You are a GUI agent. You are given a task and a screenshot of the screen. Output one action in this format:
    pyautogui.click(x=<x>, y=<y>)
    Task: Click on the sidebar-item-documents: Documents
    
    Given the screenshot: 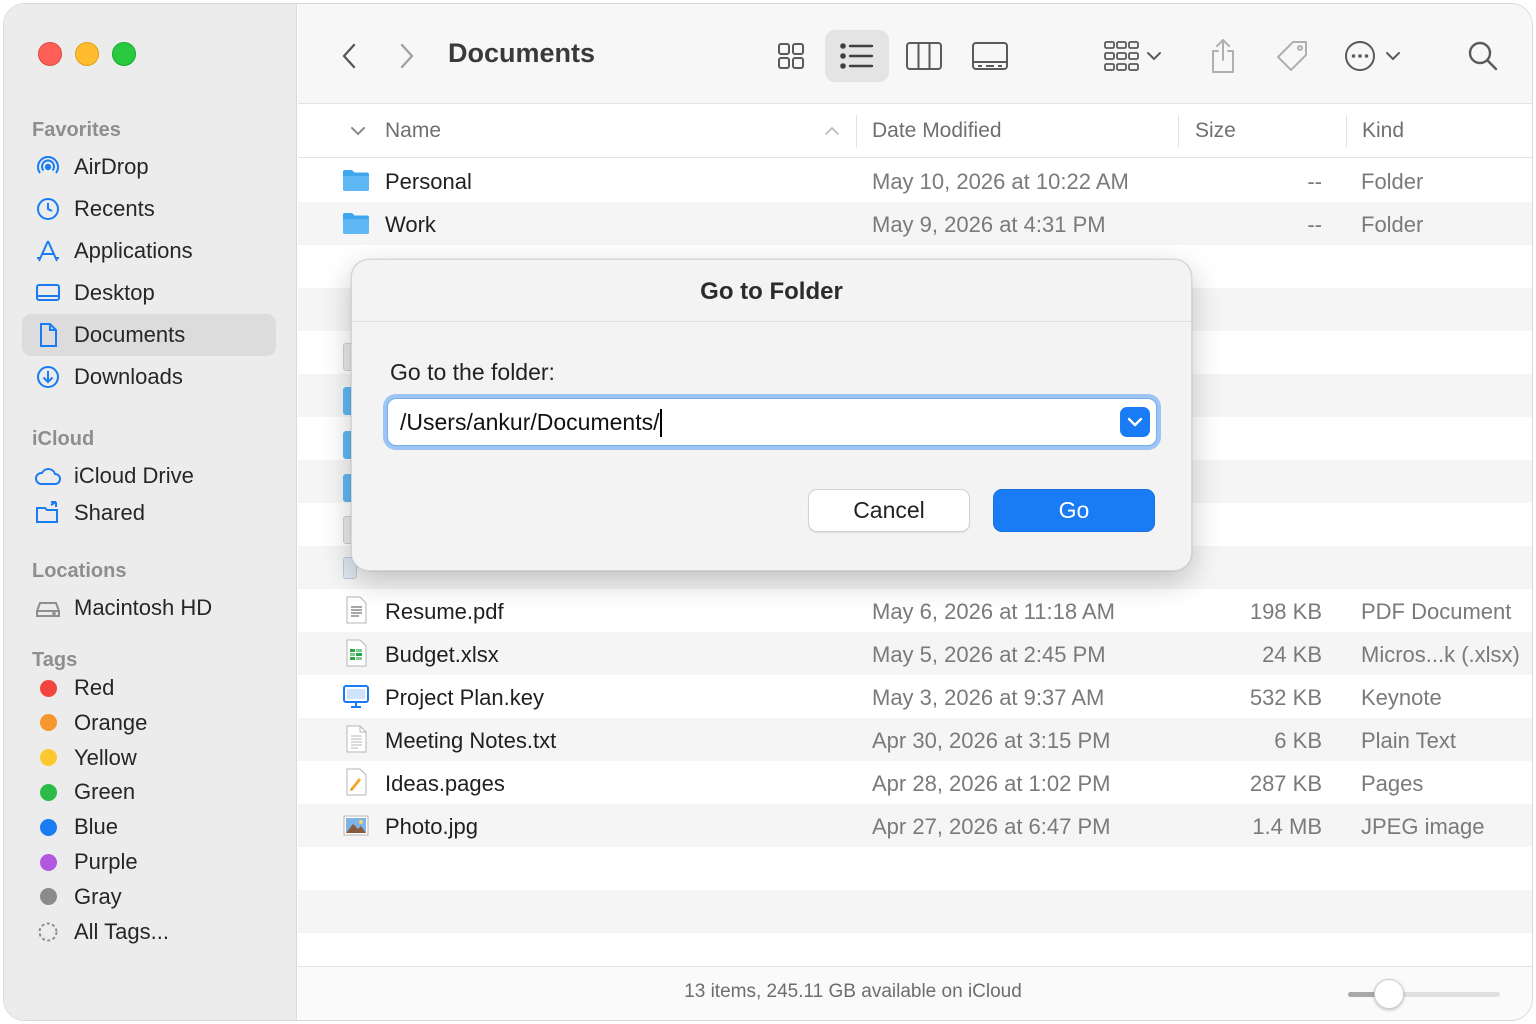 What is the action you would take?
    pyautogui.click(x=149, y=335)
    